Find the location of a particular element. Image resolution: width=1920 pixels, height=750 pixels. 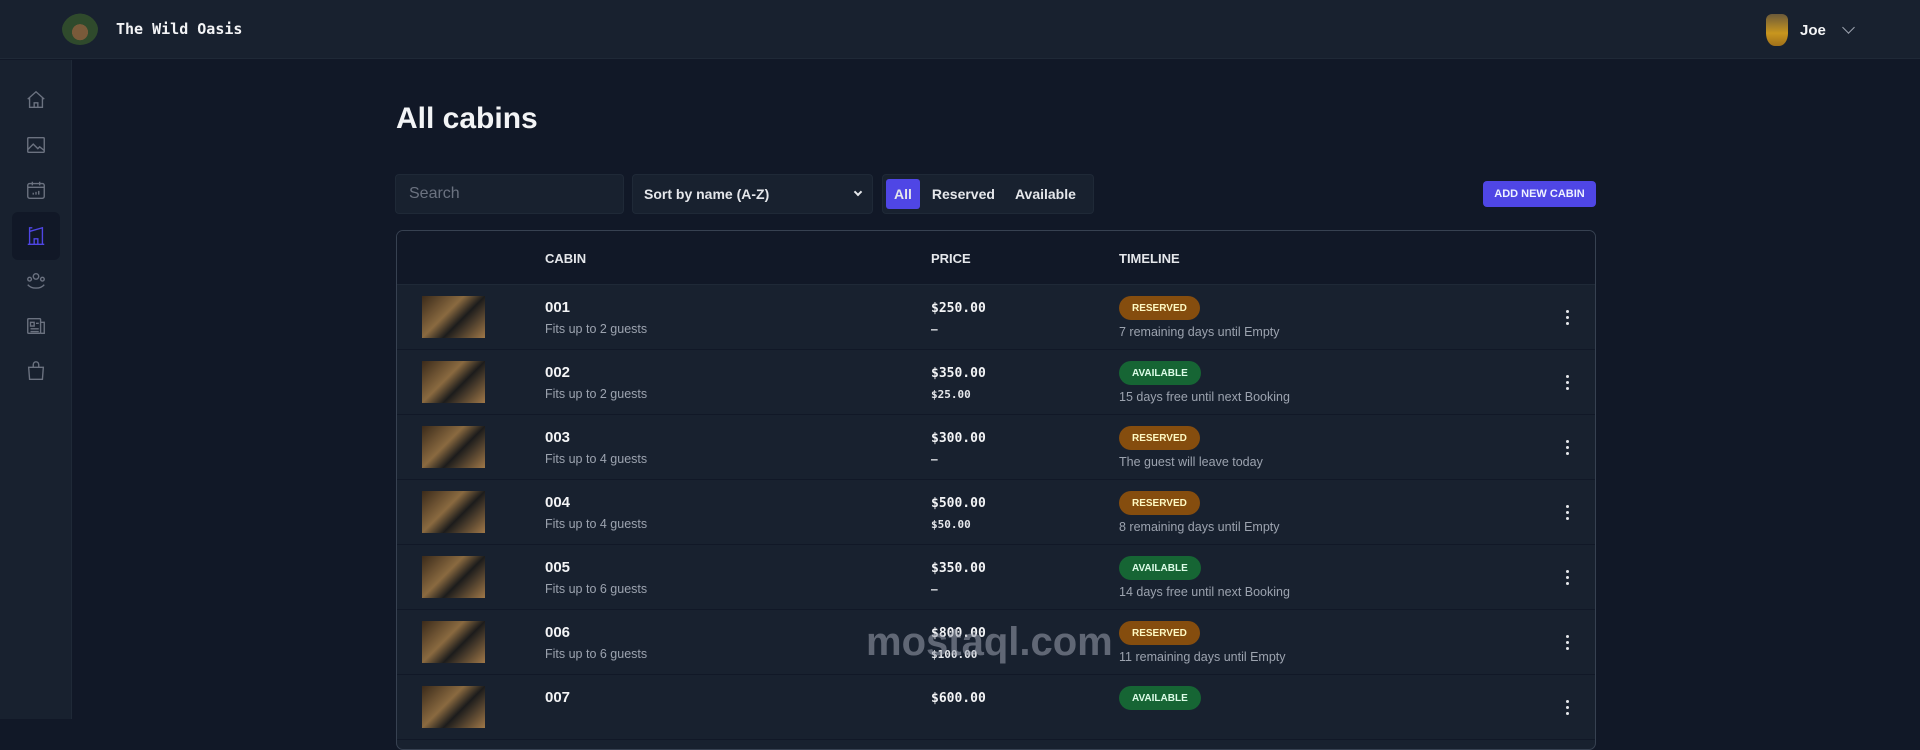

cabin-price: $250.00 is located at coordinates (958, 308).